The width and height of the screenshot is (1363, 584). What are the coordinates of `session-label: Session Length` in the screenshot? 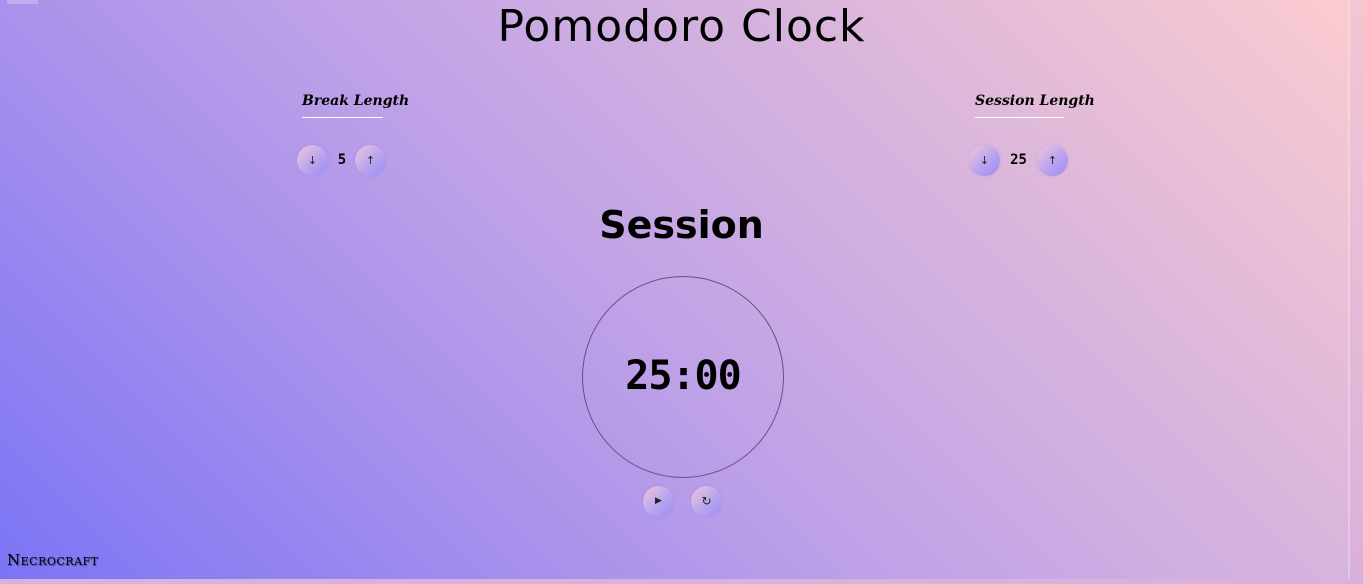 It's located at (1035, 104).